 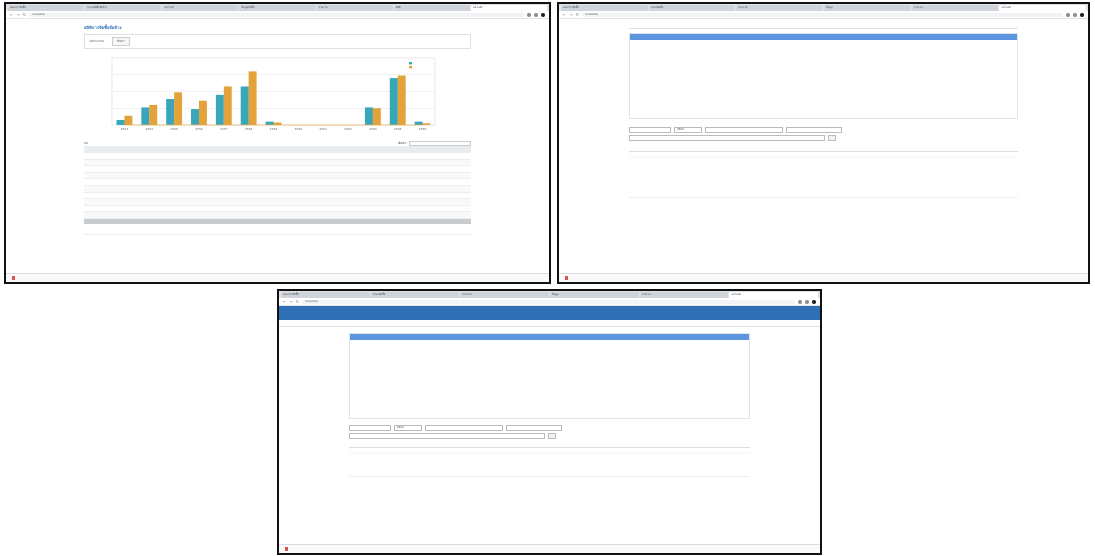 What do you see at coordinates (440, 143) in the screenshot?
I see `table-search-input` at bounding box center [440, 143].